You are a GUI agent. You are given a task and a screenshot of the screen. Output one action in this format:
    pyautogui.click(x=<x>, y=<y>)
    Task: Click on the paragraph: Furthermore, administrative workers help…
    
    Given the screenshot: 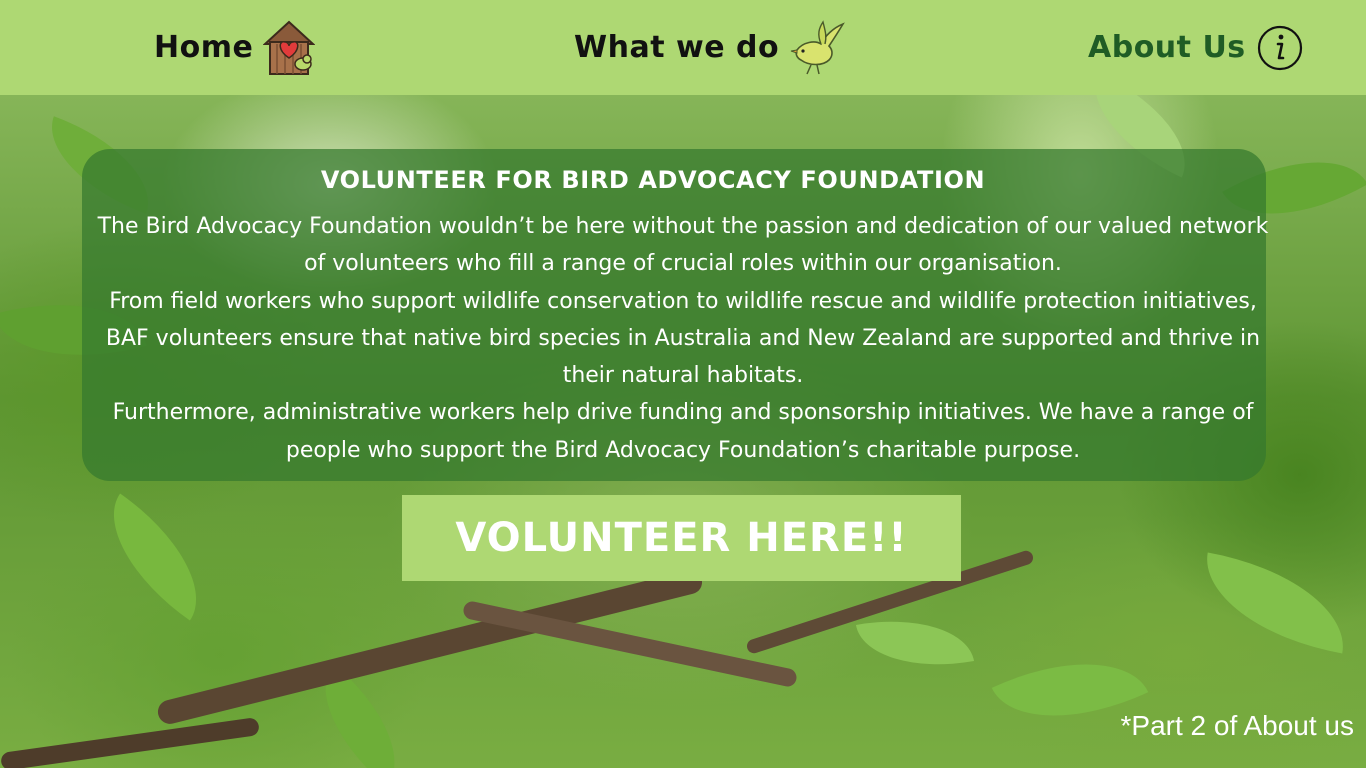 What is the action you would take?
    pyautogui.click(x=683, y=431)
    